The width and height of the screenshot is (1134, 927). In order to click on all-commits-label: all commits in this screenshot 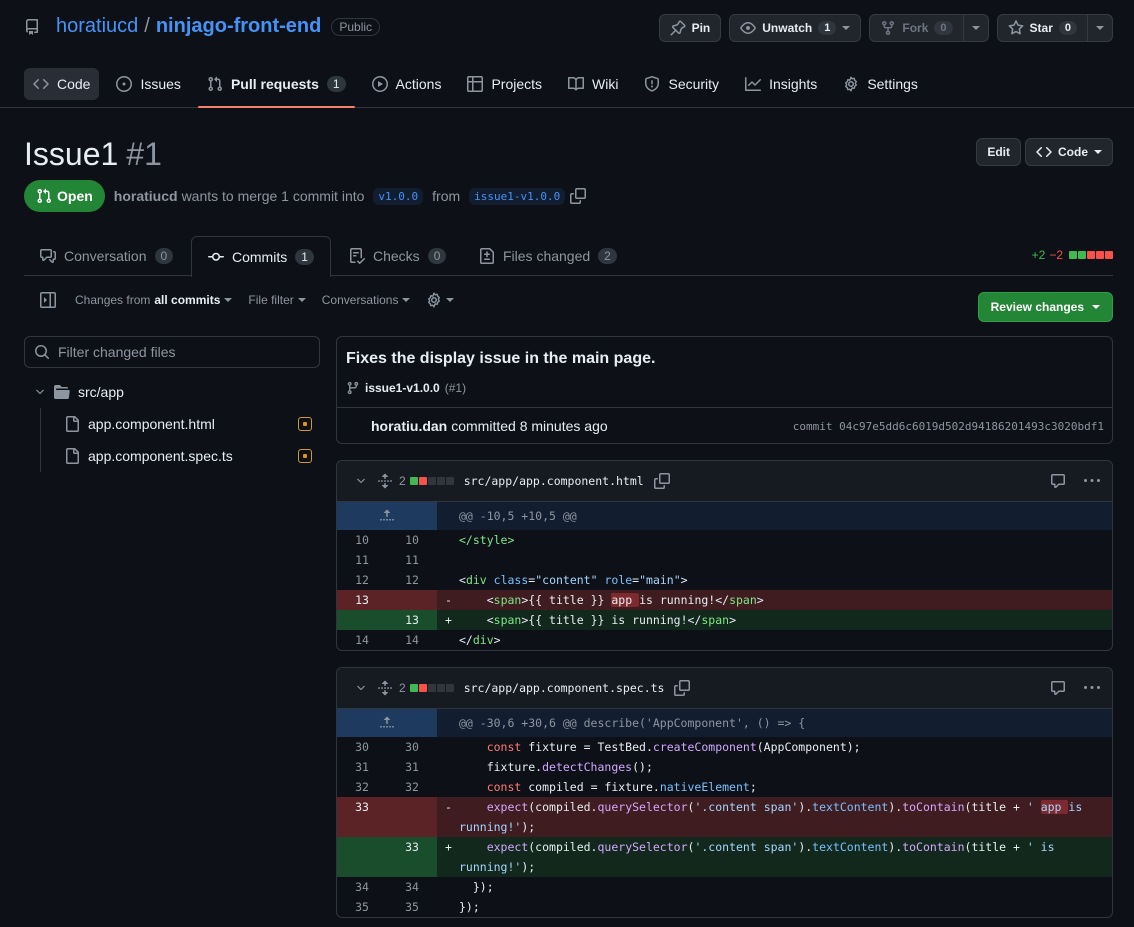, I will do `click(187, 300)`.